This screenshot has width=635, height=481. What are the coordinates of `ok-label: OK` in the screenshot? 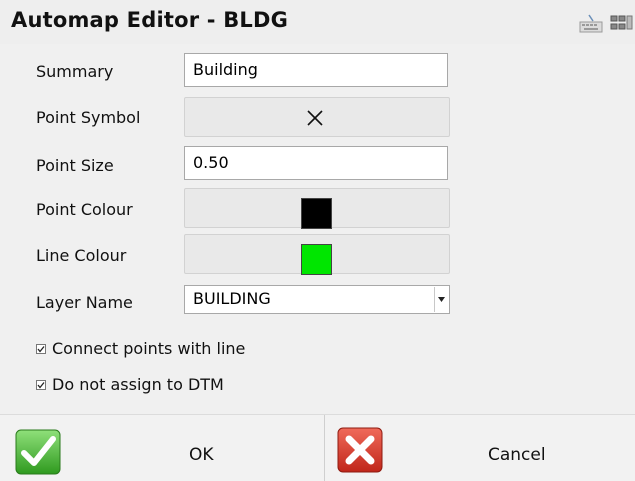 It's located at (201, 455).